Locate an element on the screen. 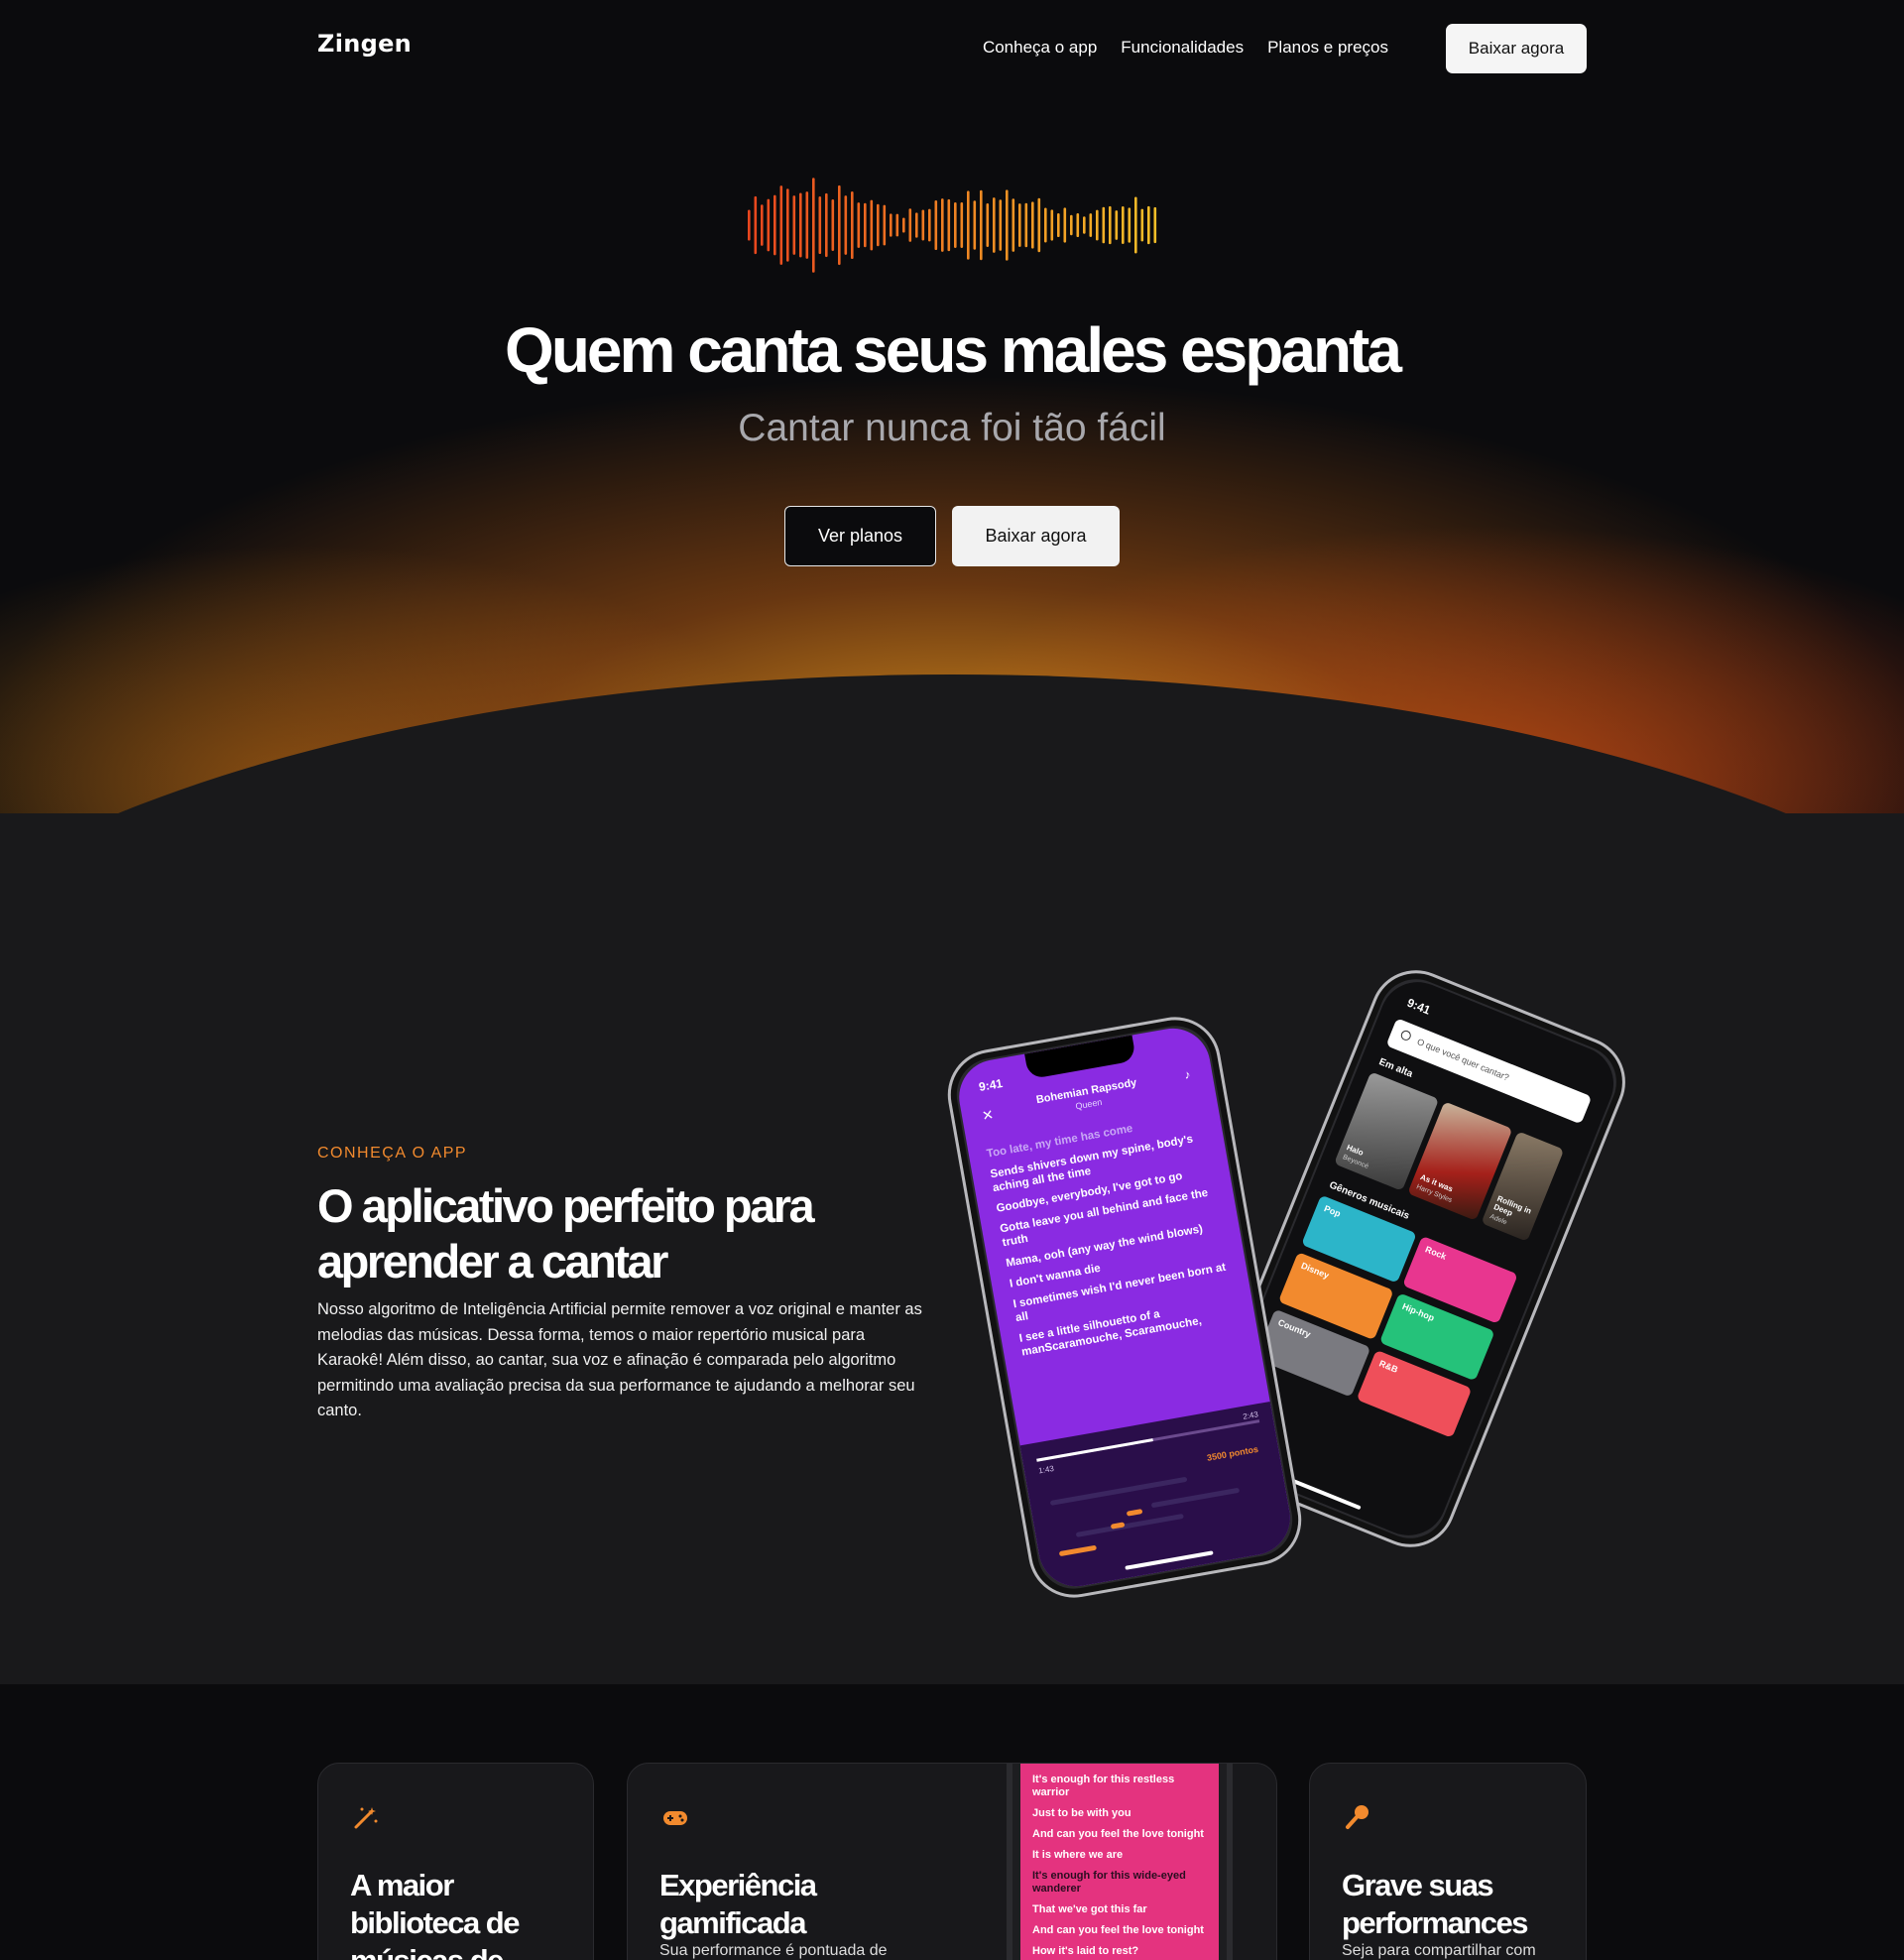  pitch-sung-note is located at coordinates (1078, 1551).